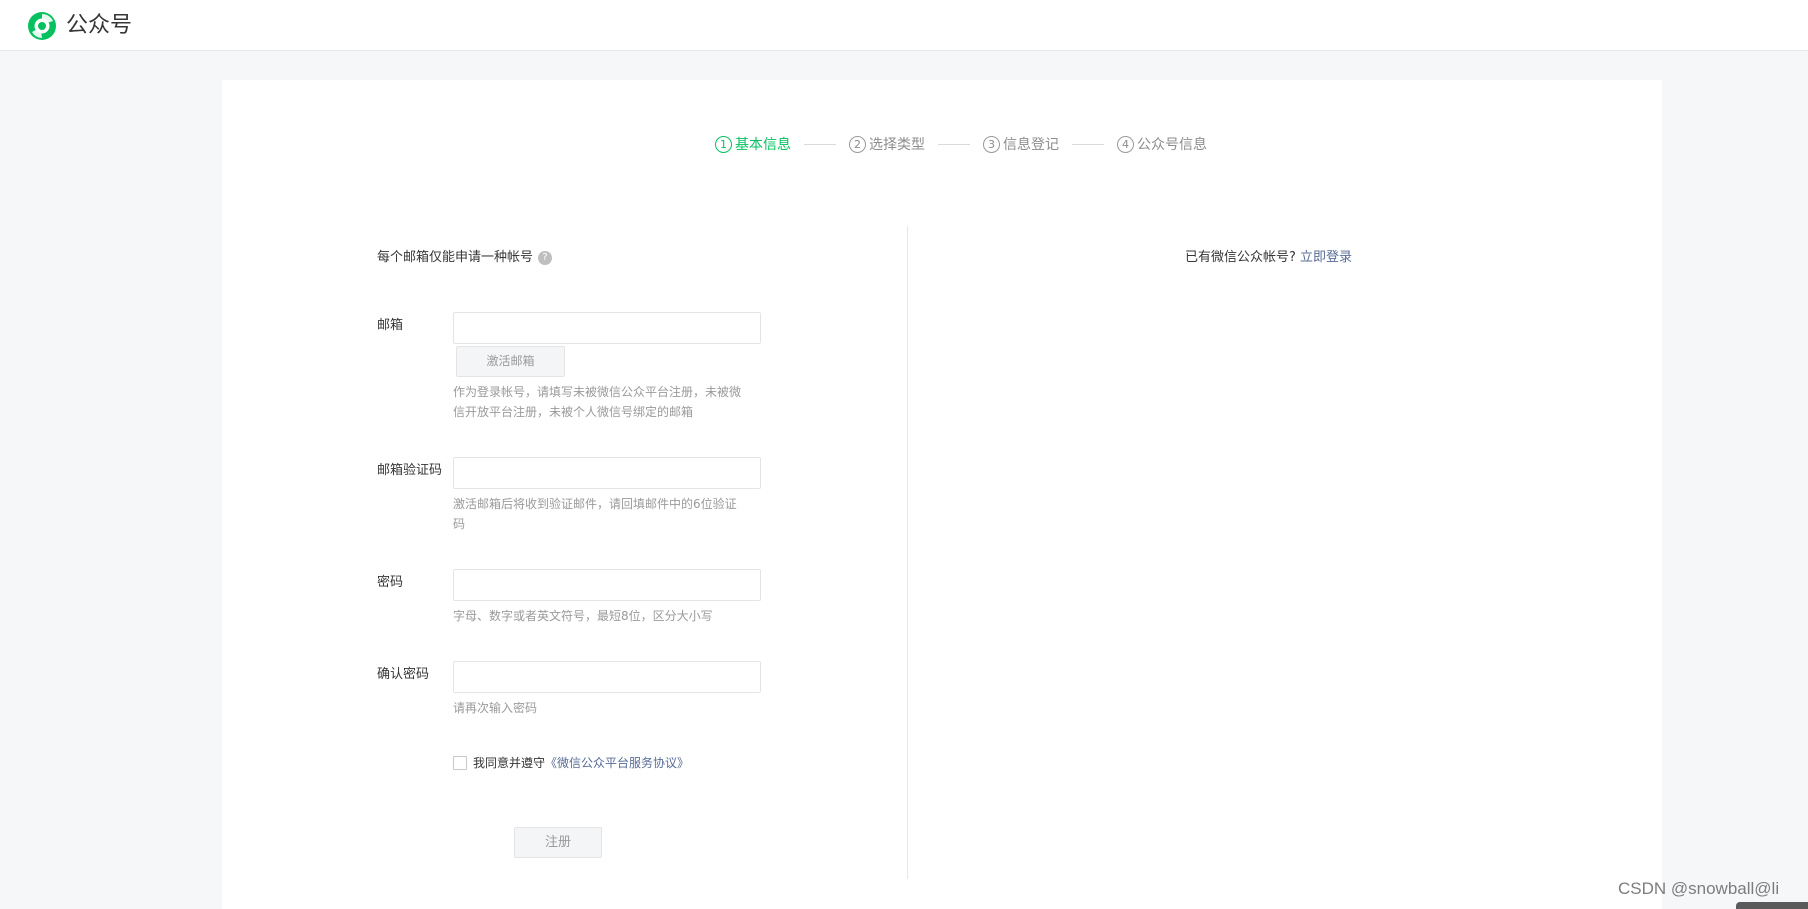 Image resolution: width=1808 pixels, height=909 pixels. Describe the element at coordinates (607, 585) in the screenshot. I see `password-field` at that location.